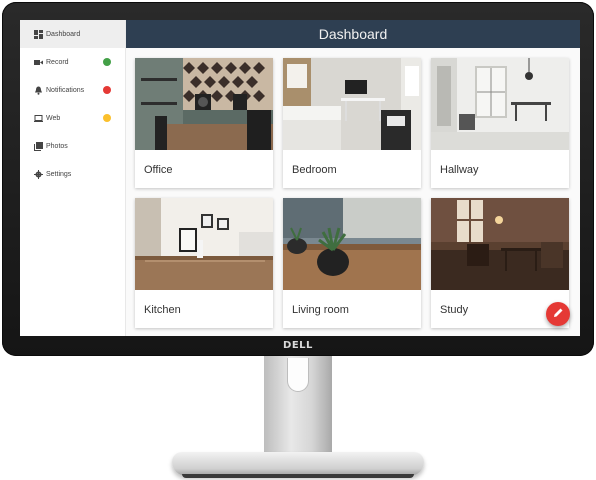 Image resolution: width=596 pixels, height=480 pixels. What do you see at coordinates (352, 104) in the screenshot?
I see `bedroom-photo` at bounding box center [352, 104].